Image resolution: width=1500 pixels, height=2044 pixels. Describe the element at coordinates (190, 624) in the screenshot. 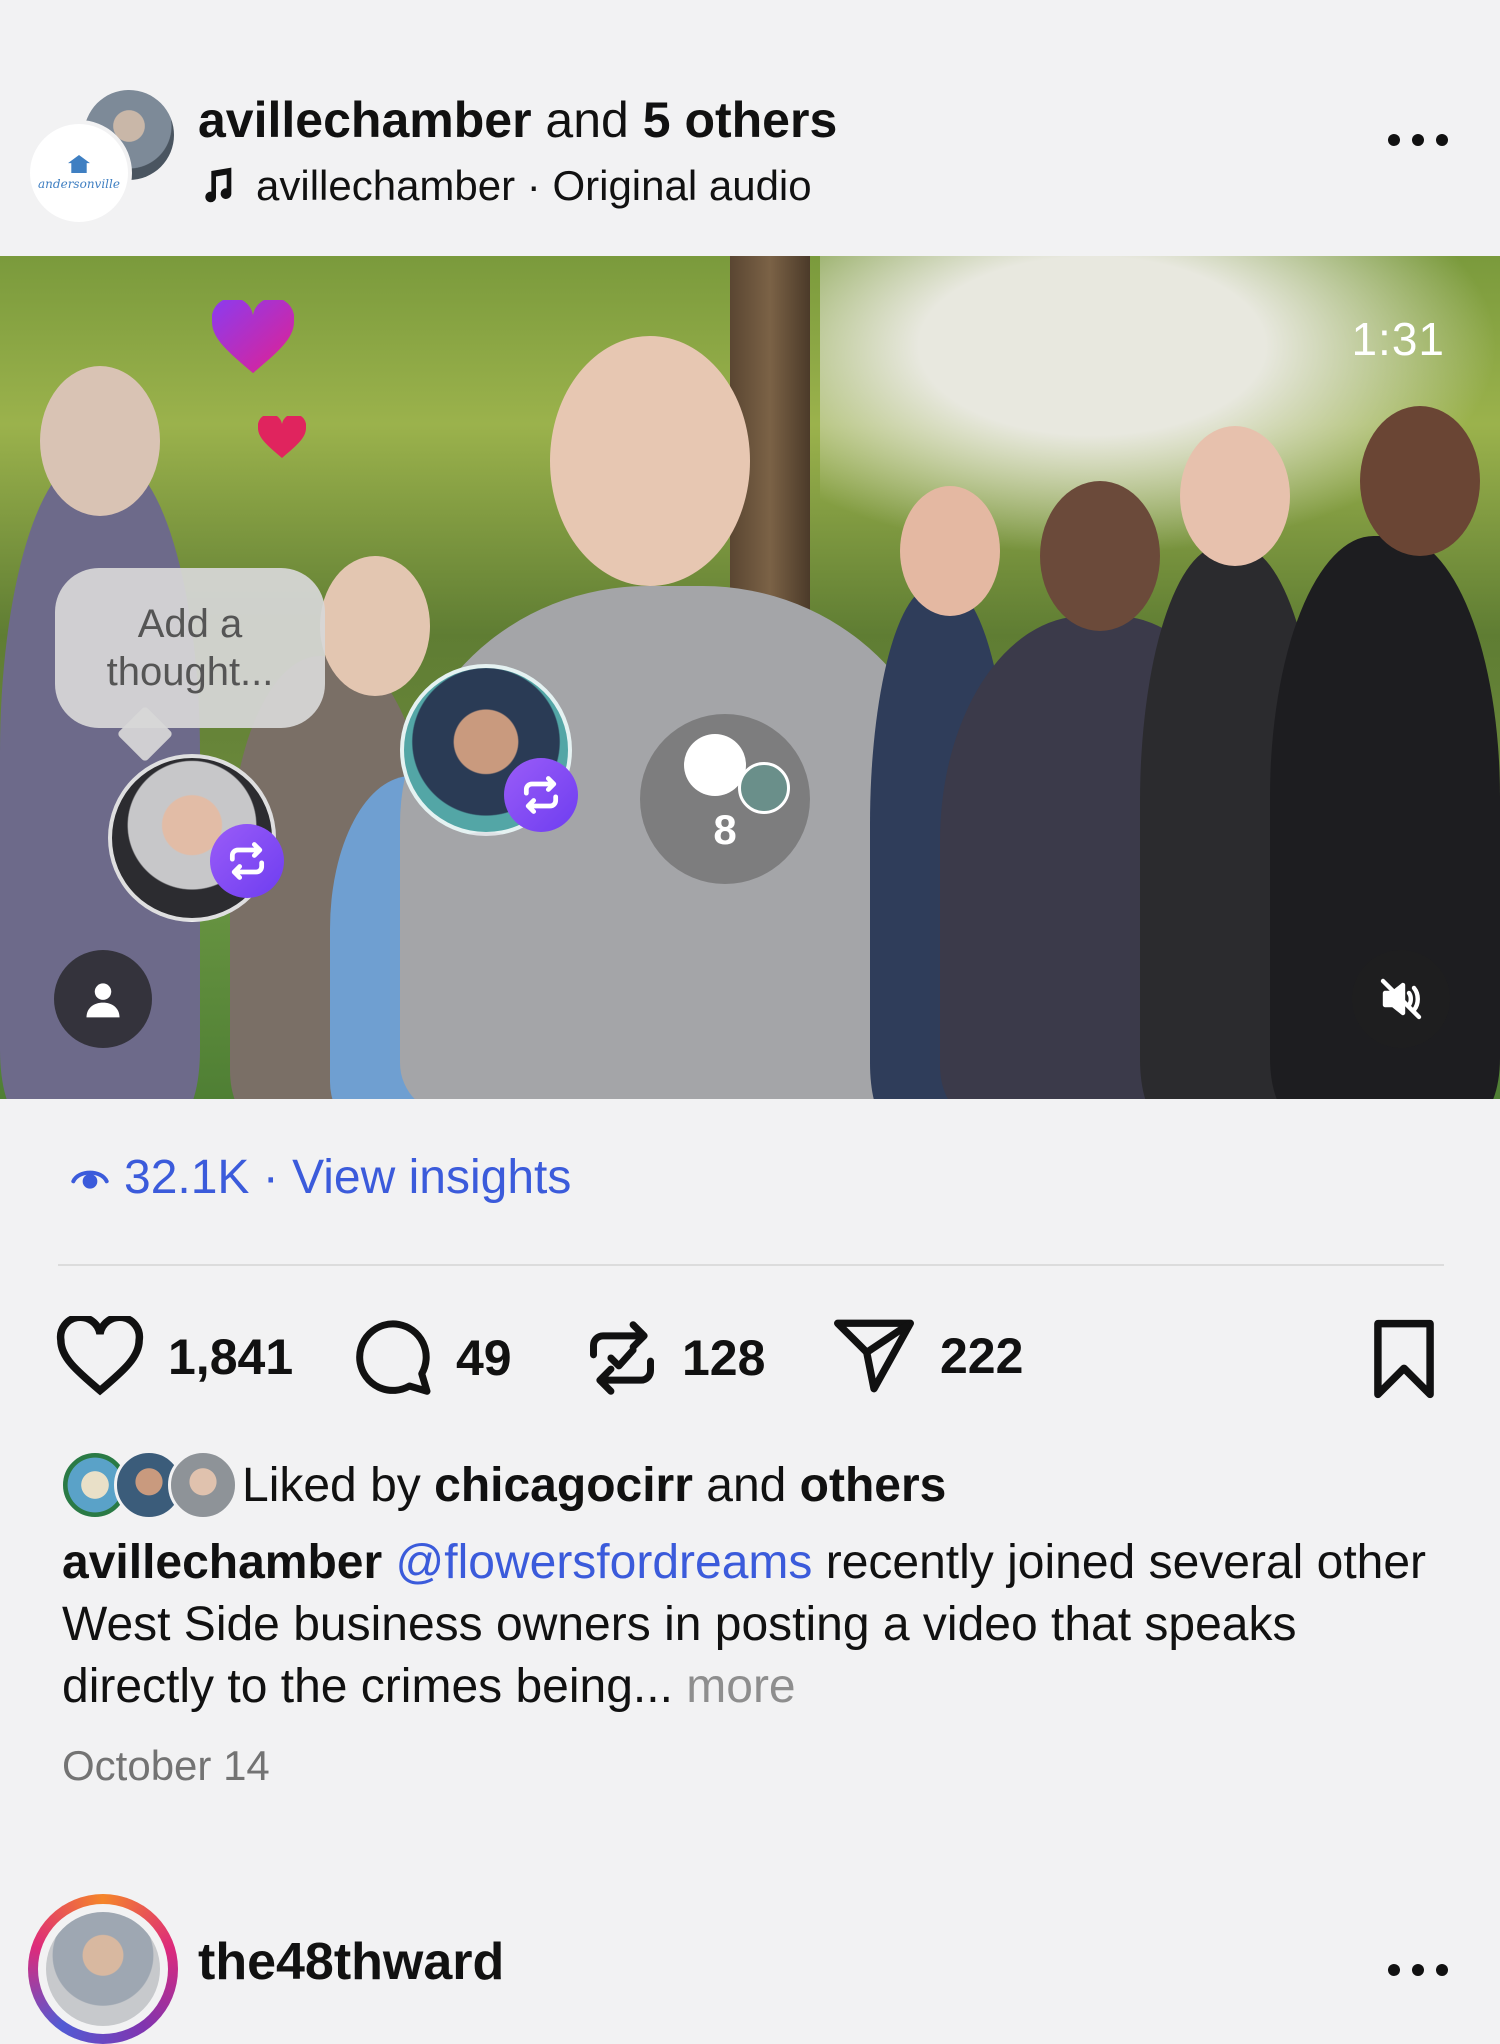

I see `thought-line-1: Add a` at that location.